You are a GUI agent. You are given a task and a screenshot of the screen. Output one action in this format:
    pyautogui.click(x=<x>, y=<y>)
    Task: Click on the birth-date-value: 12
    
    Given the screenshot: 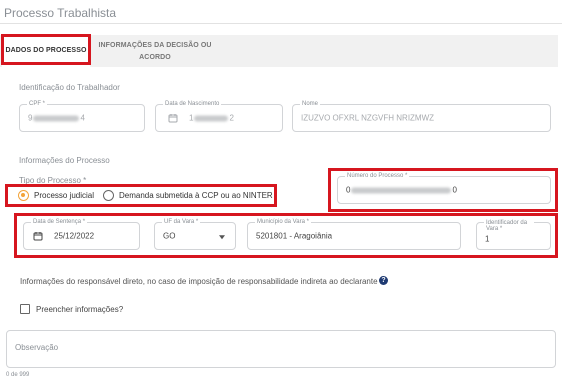 What is the action you would take?
    pyautogui.click(x=211, y=118)
    